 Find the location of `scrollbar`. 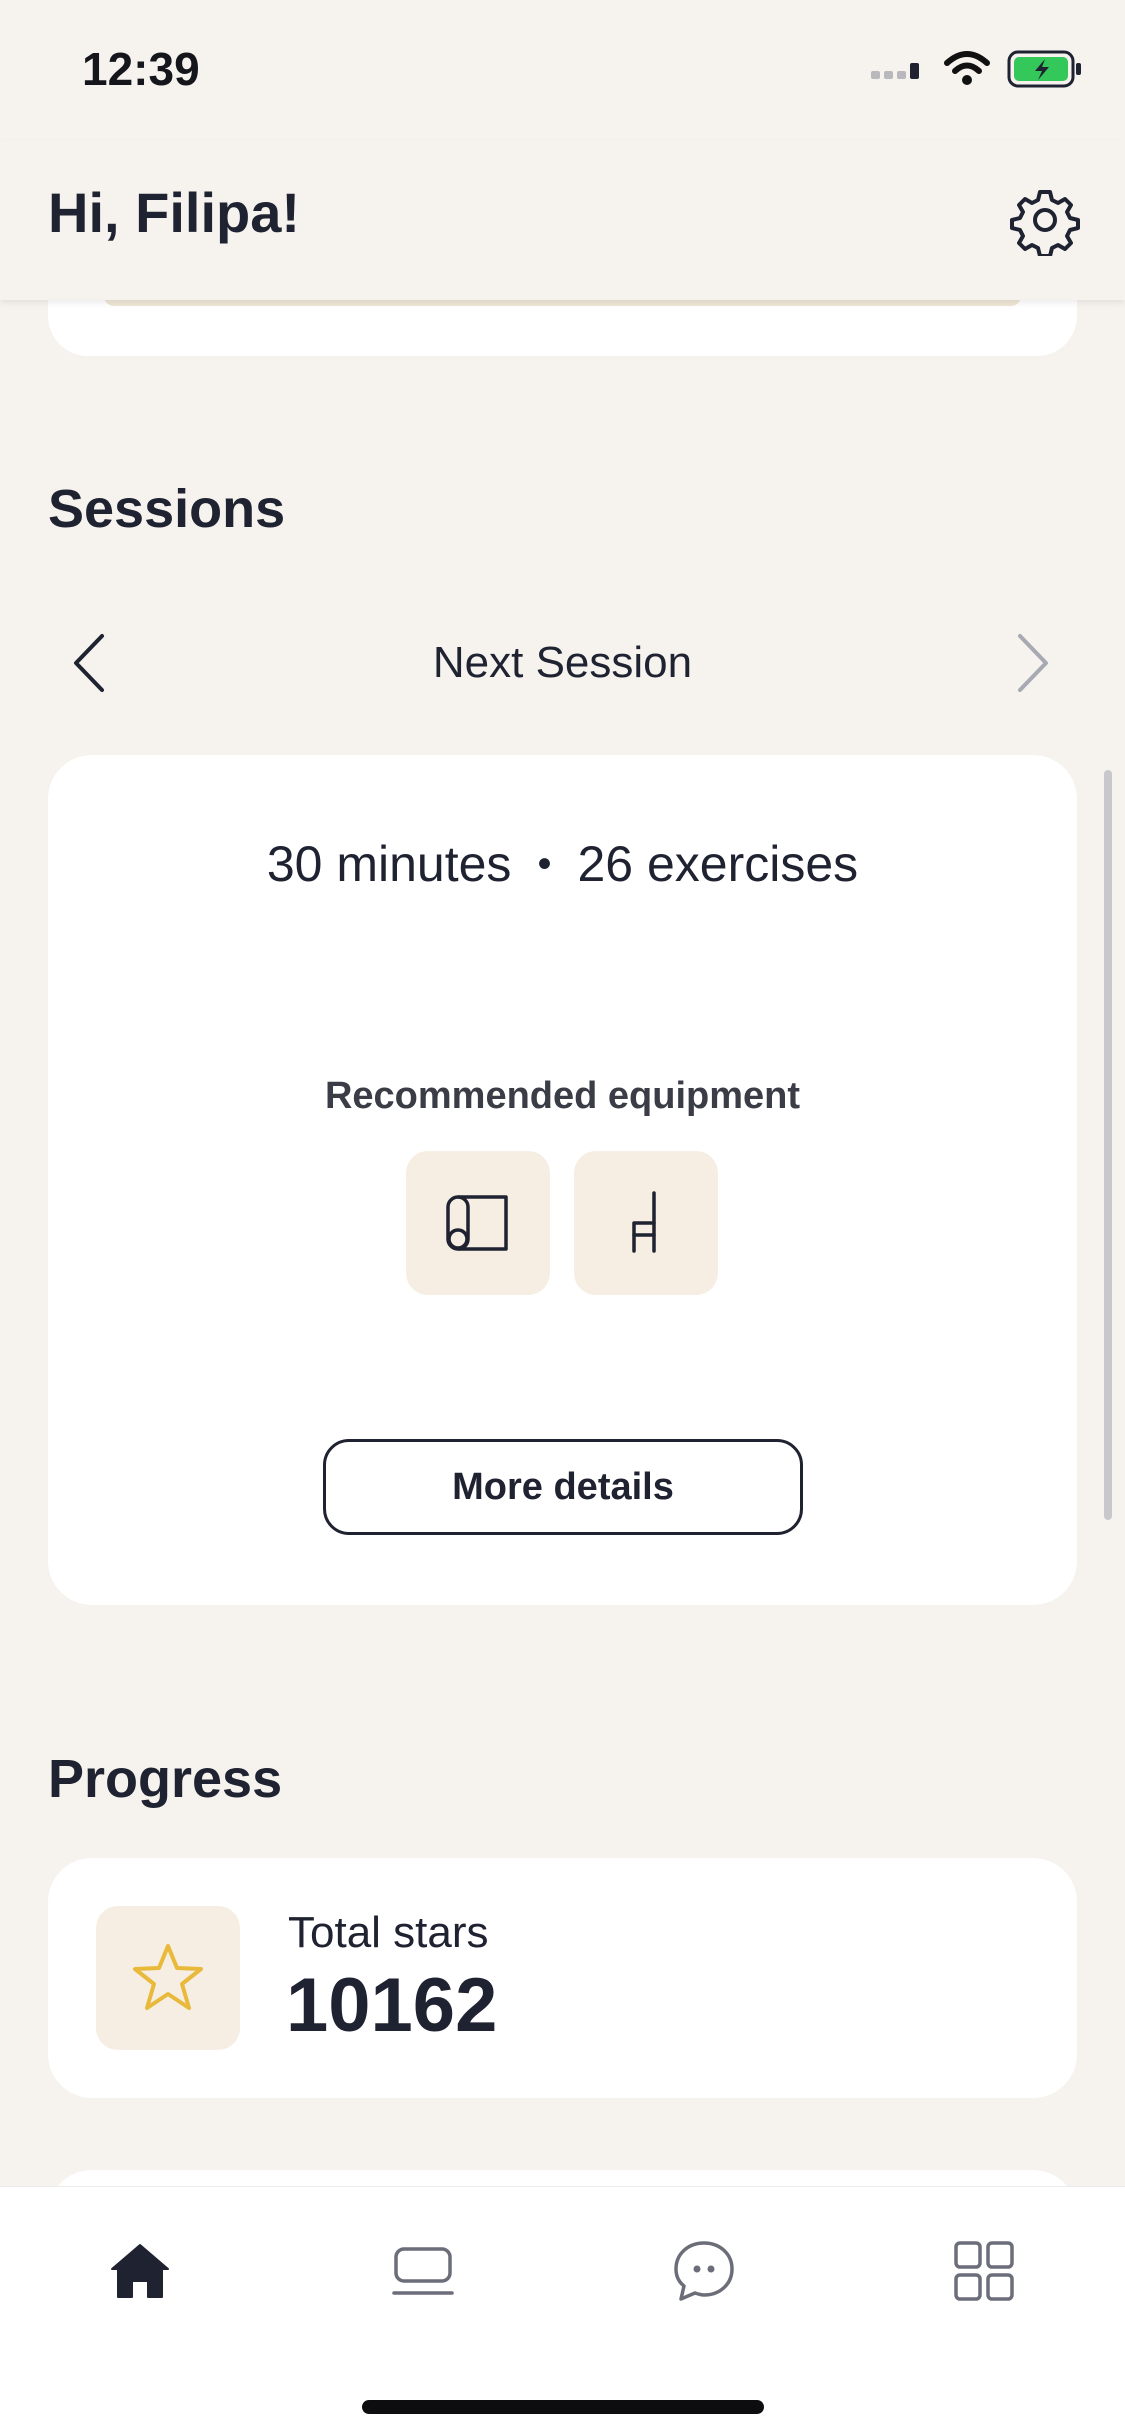

scrollbar is located at coordinates (1108, 1145).